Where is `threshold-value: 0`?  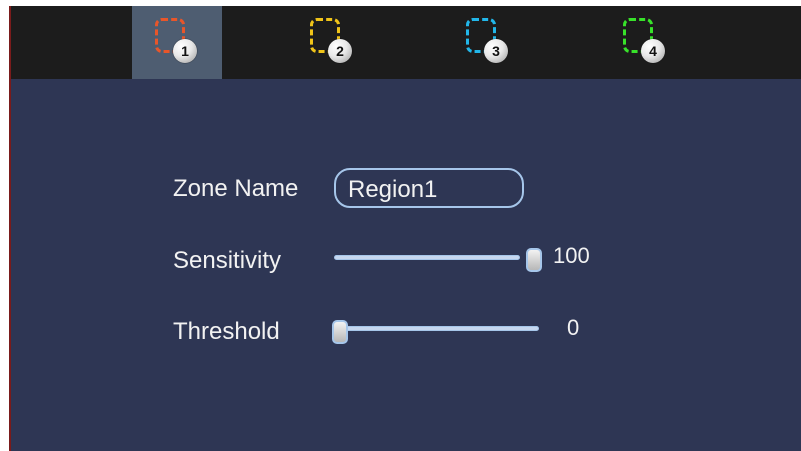 threshold-value: 0 is located at coordinates (573, 327).